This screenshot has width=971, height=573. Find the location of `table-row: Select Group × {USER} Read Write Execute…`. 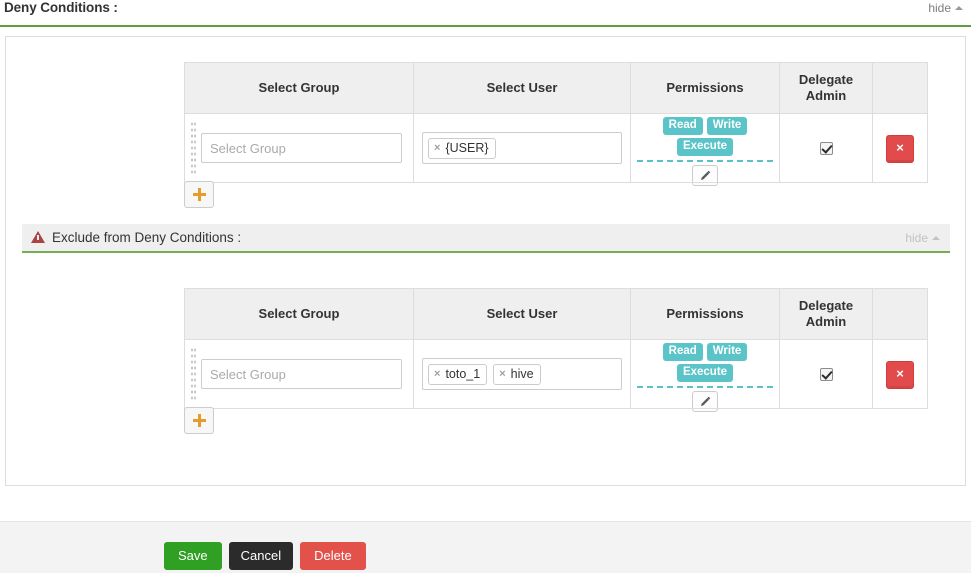

table-row: Select Group × {USER} Read Write Execute… is located at coordinates (556, 149).